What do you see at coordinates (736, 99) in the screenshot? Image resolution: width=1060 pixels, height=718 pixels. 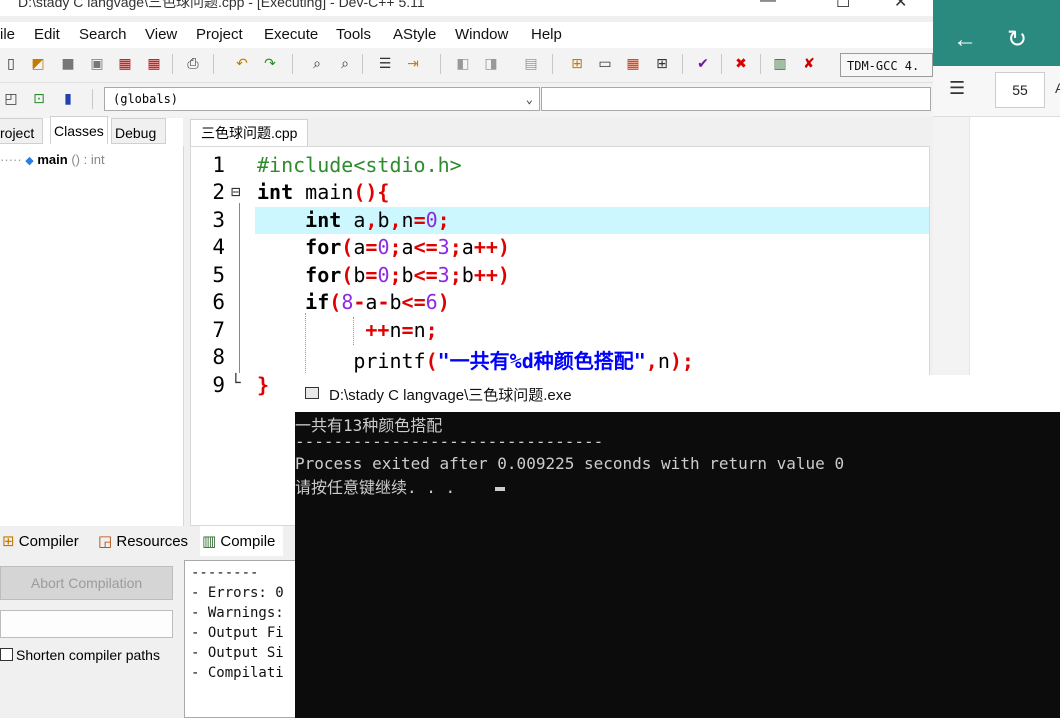 I see `symbol-select` at bounding box center [736, 99].